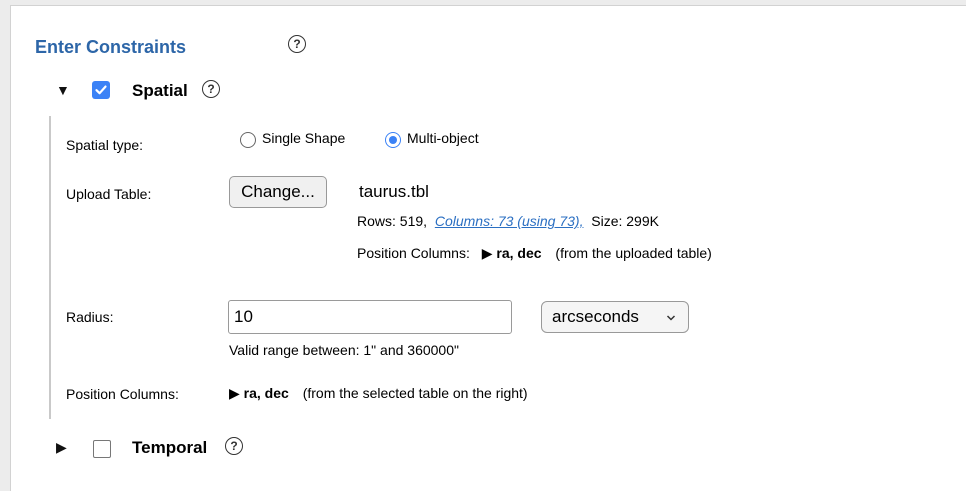  What do you see at coordinates (170, 447) in the screenshot?
I see `temporal-label: Temporal` at bounding box center [170, 447].